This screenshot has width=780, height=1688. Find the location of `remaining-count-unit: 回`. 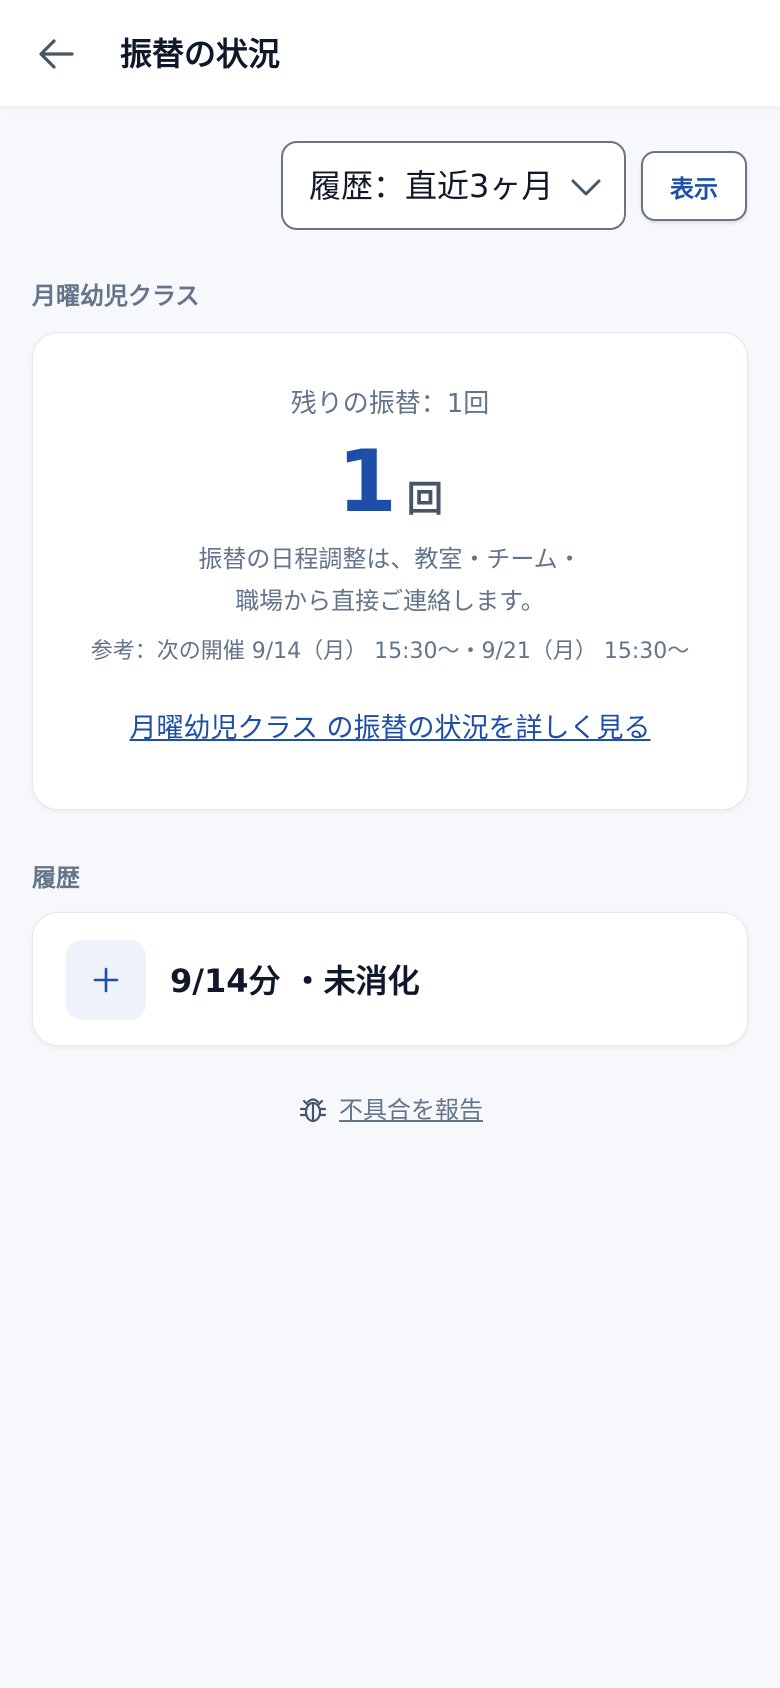

remaining-count-unit: 回 is located at coordinates (424, 499).